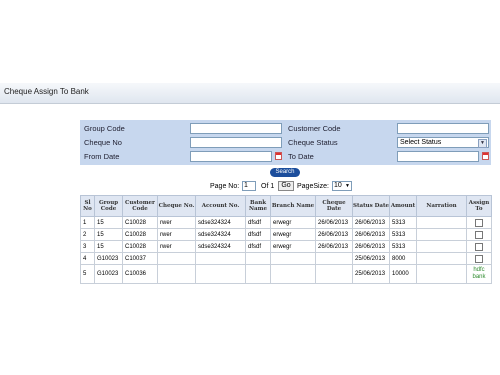 Image resolution: width=500 pixels, height=375 pixels. Describe the element at coordinates (231, 156) in the screenshot. I see `from-date-input` at that location.